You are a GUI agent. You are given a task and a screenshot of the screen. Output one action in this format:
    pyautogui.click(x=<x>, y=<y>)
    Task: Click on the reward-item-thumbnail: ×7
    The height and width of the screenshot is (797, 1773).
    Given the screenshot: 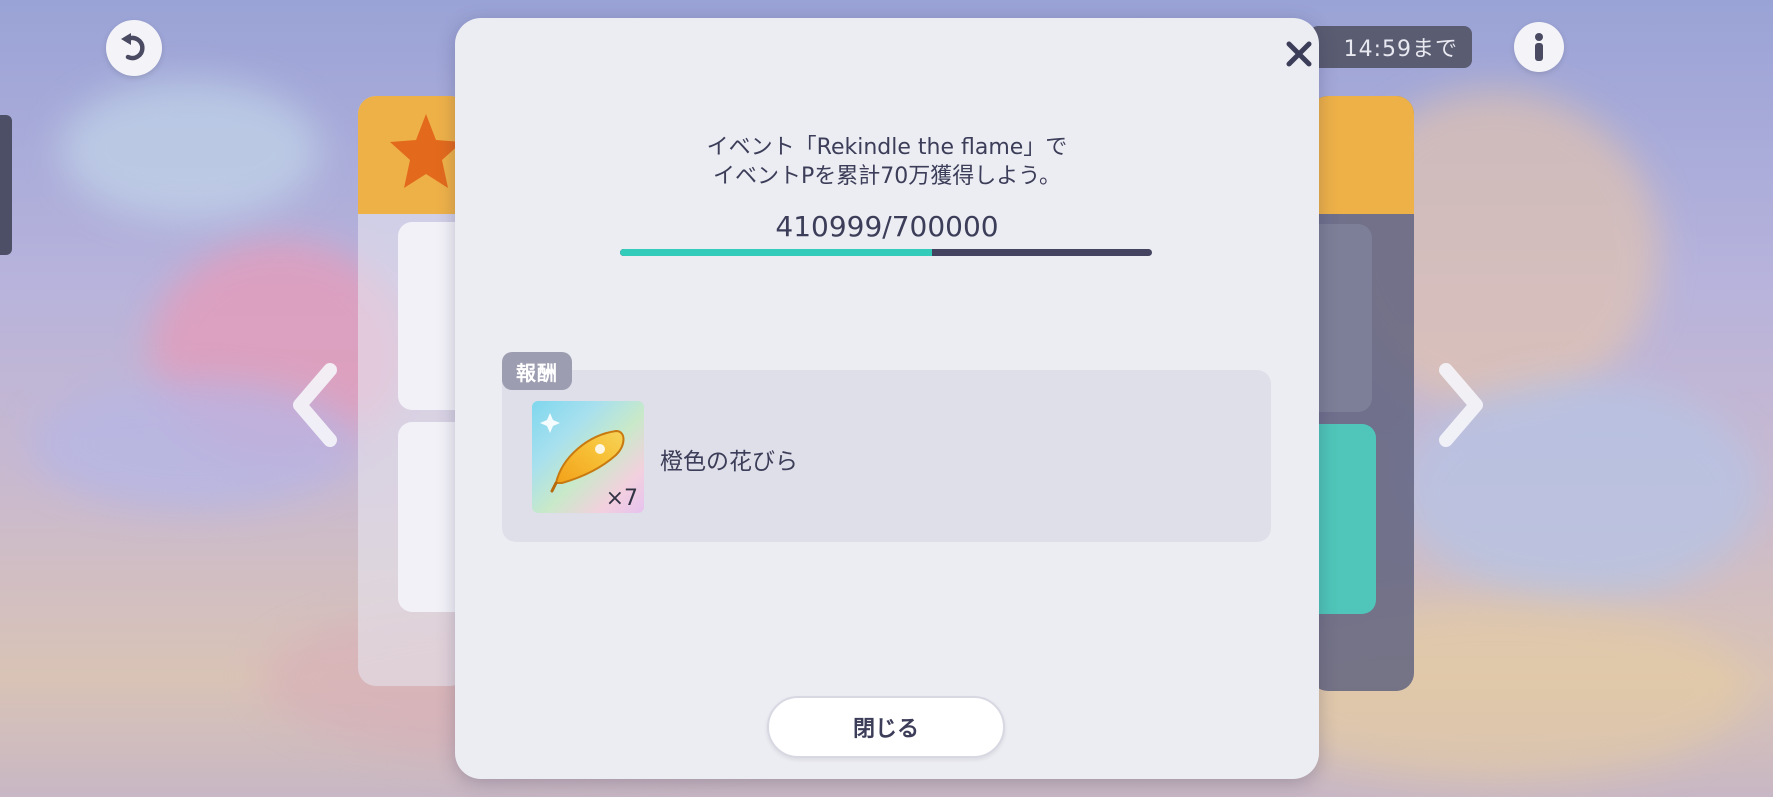 What is the action you would take?
    pyautogui.click(x=588, y=457)
    